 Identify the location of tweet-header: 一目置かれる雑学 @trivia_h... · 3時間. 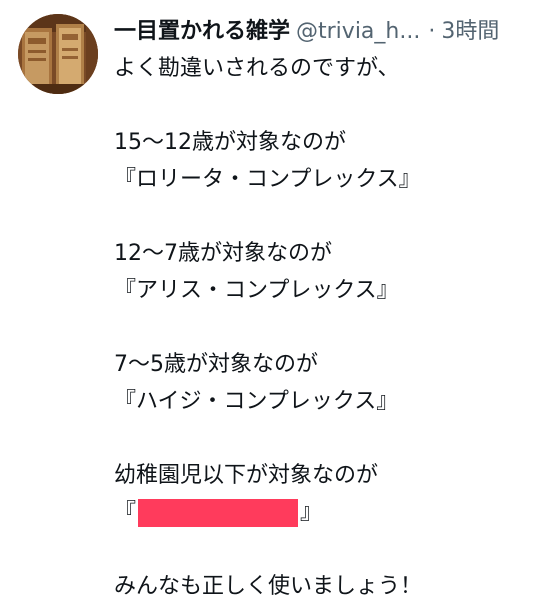
(335, 32).